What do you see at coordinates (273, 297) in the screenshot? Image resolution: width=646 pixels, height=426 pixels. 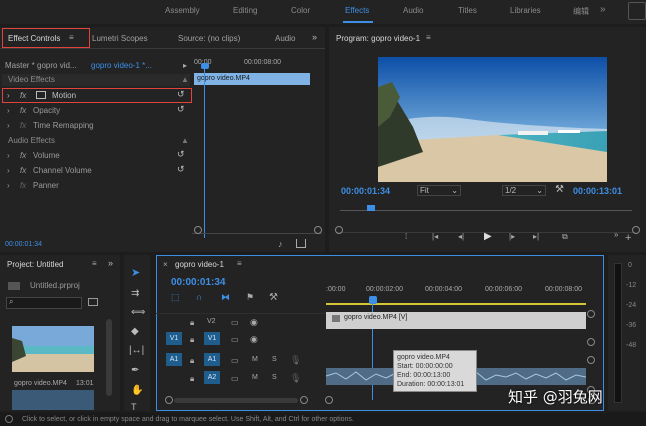 I see `timeline-settings-icon: ⚒` at bounding box center [273, 297].